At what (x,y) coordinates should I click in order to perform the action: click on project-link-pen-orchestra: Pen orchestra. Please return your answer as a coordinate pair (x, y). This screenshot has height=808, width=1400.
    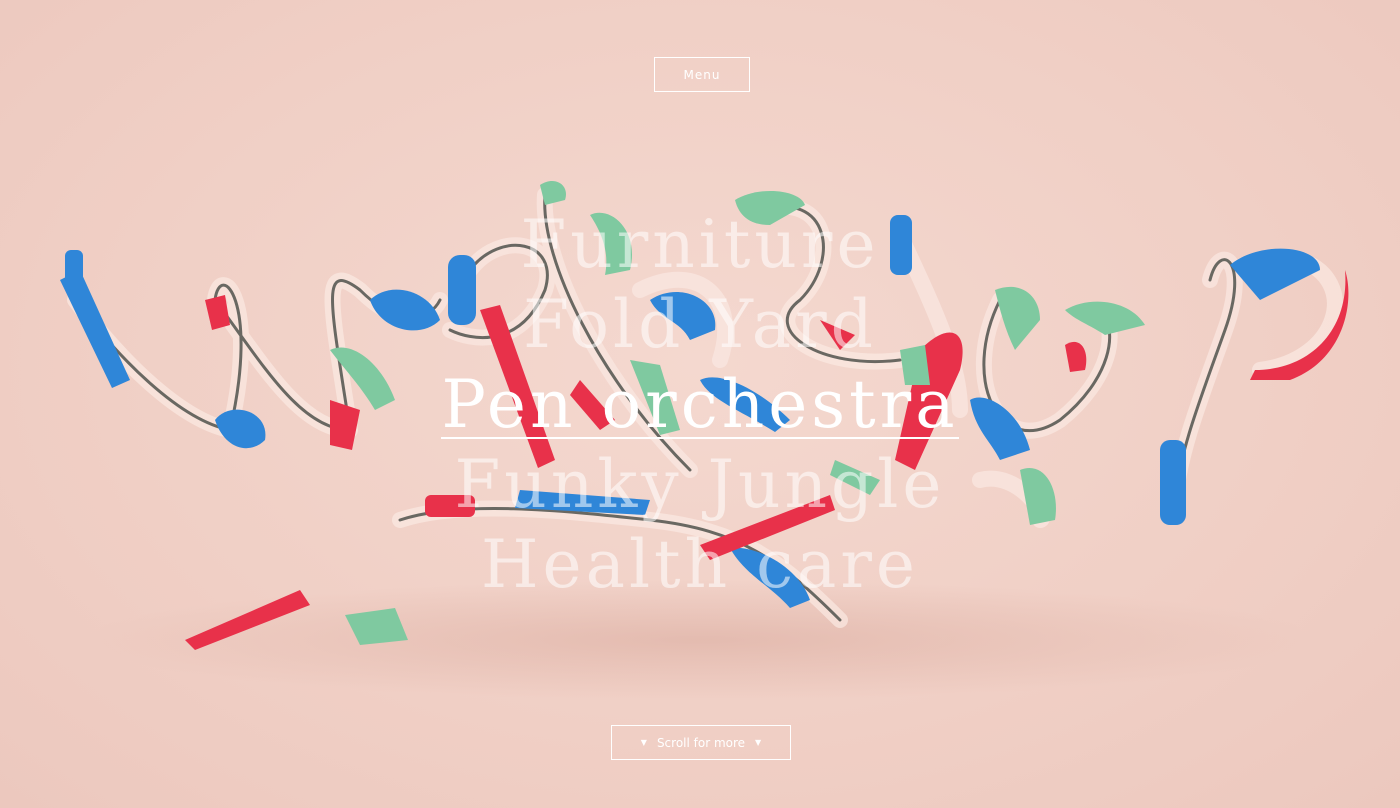
    Looking at the image, I should click on (700, 405).